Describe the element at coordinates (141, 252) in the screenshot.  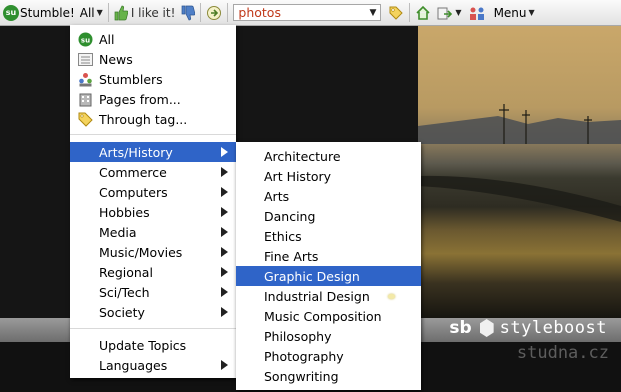
I see `menu-item-label: Music/Movies` at that location.